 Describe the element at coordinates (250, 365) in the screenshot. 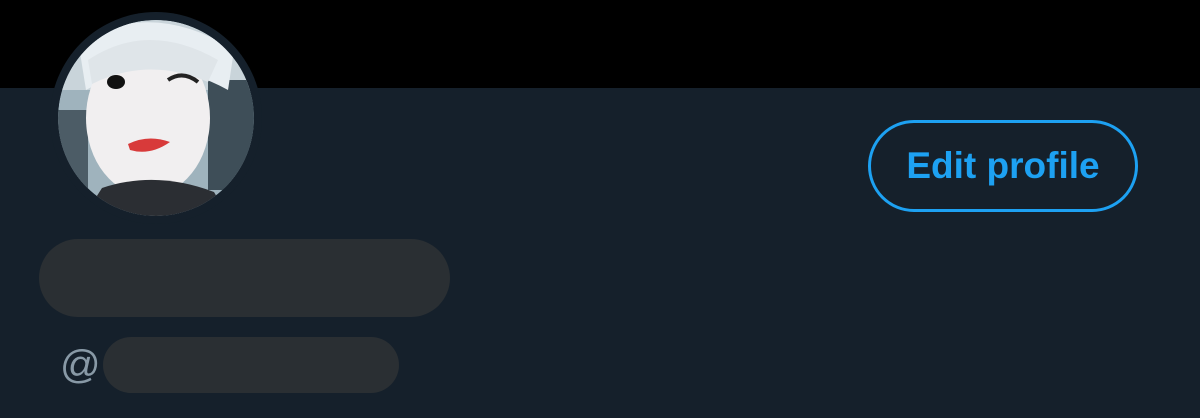

I see `handle-placeholder` at that location.